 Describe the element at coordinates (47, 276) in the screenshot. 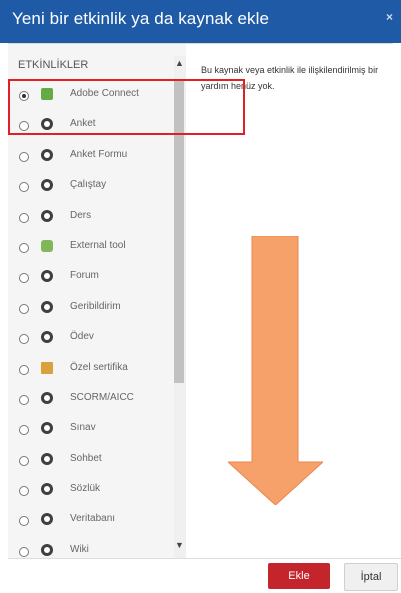

I see `forum-icon` at that location.